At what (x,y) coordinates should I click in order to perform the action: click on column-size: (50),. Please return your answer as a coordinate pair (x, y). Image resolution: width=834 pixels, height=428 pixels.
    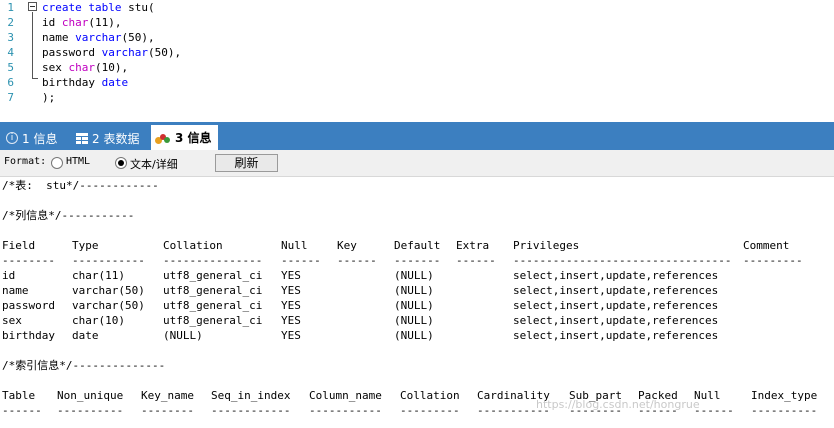
    Looking at the image, I should click on (164, 52).